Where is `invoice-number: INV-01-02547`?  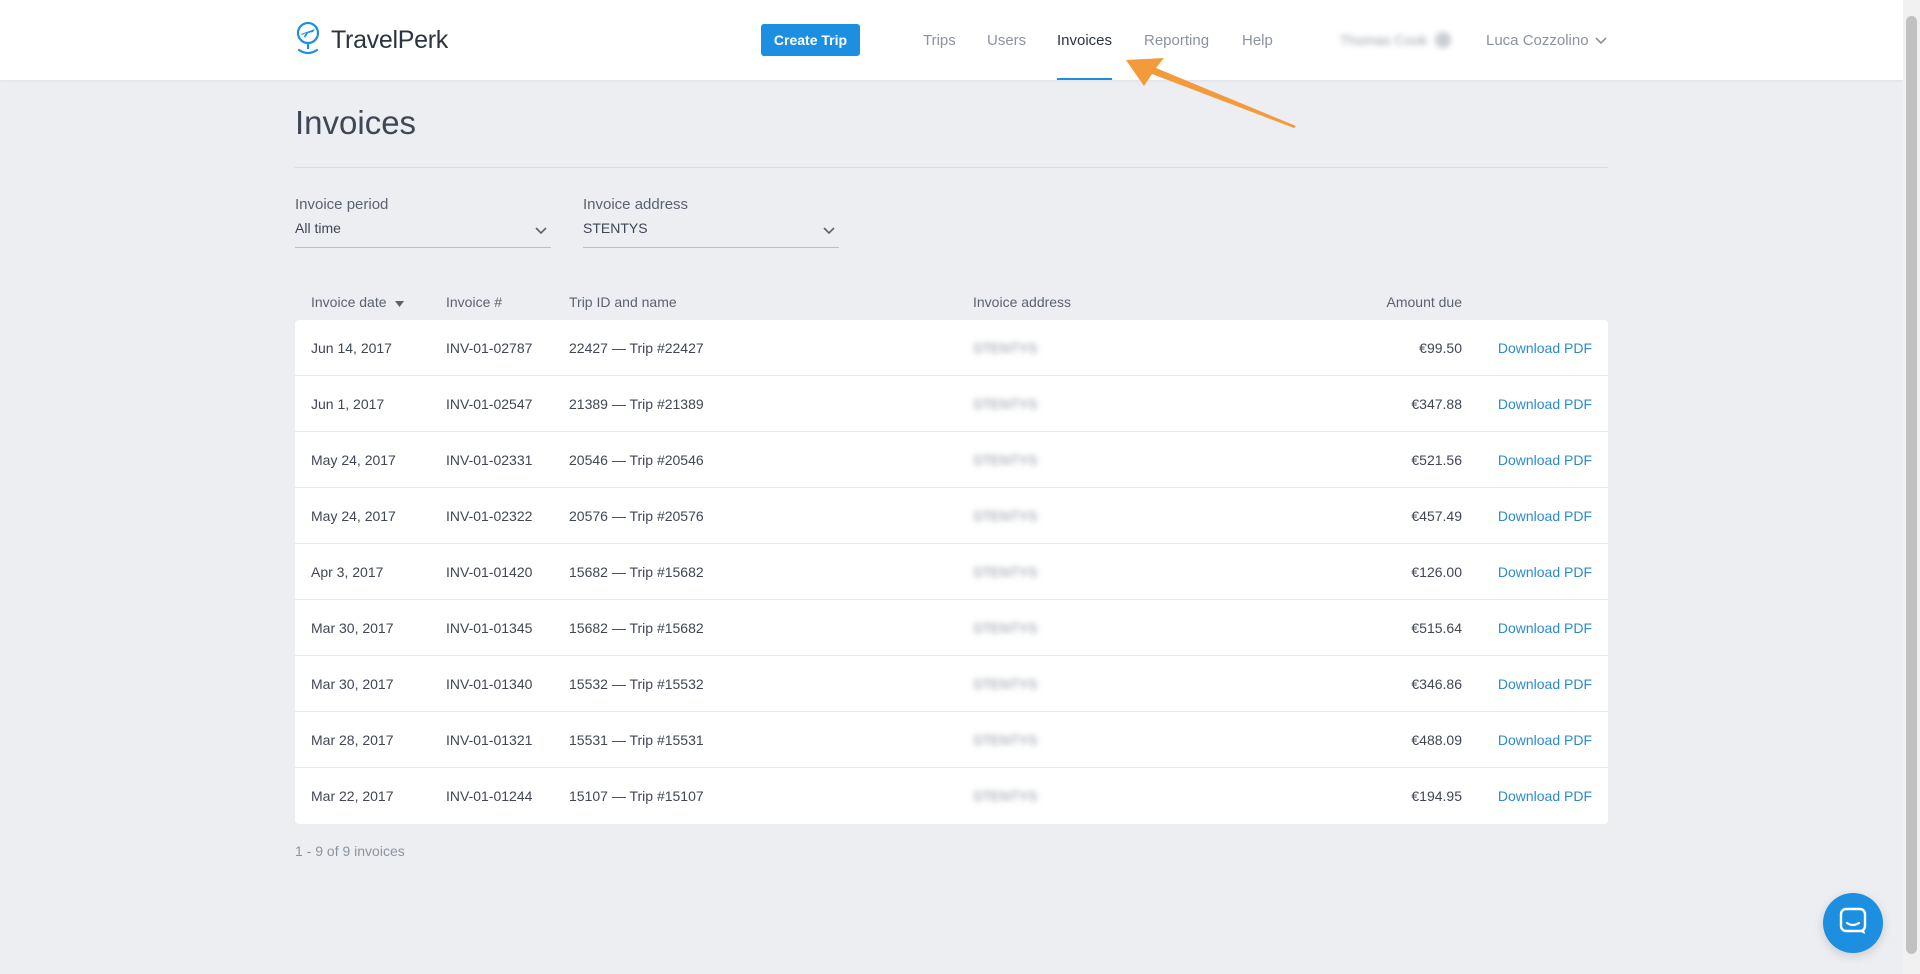 invoice-number: INV-01-02547 is located at coordinates (489, 404).